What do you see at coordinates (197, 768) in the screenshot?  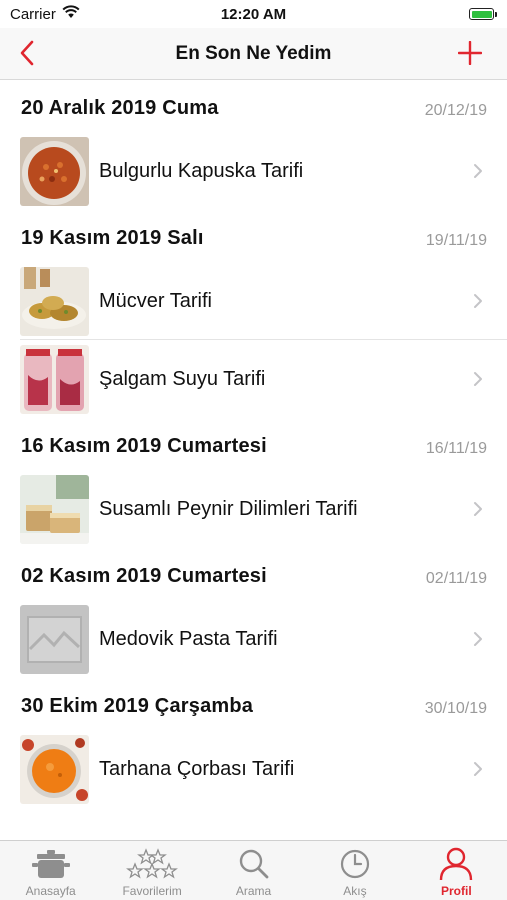 I see `list-item-label: Tarhana Çorbası Tarifi` at bounding box center [197, 768].